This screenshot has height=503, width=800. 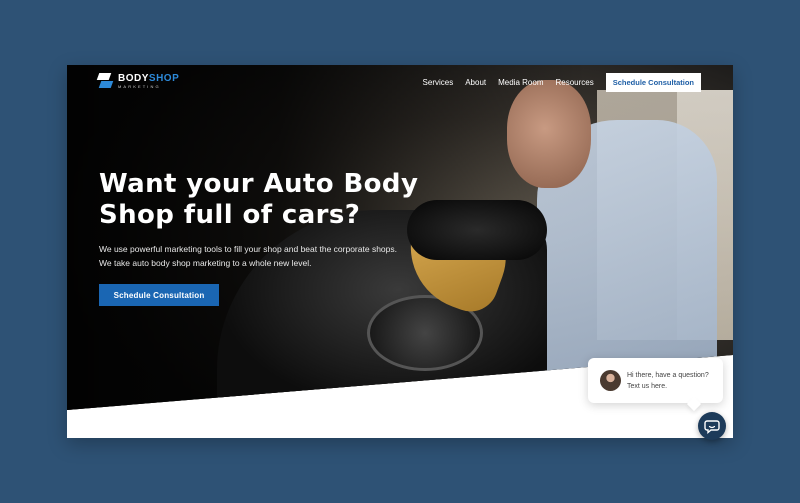 I want to click on brand-tagline: MARKETING, so click(x=139, y=86).